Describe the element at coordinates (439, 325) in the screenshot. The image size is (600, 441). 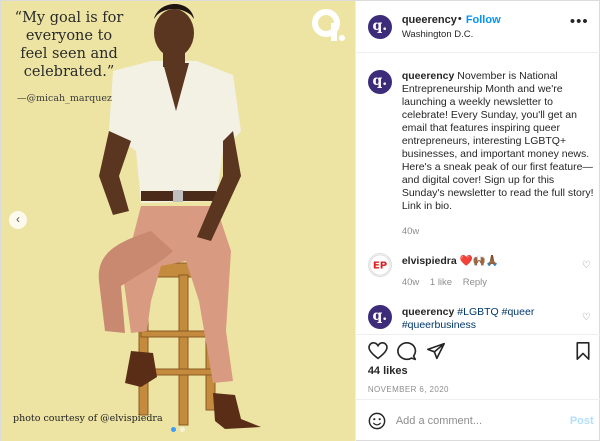
I see `hashtag-link: #queerbusiness` at that location.